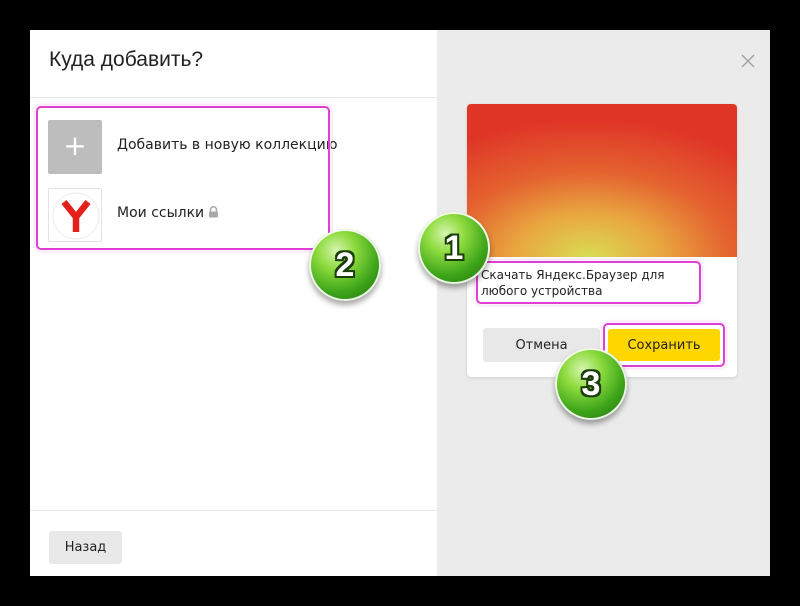 This screenshot has height=606, width=800. I want to click on card-preview-image, so click(602, 180).